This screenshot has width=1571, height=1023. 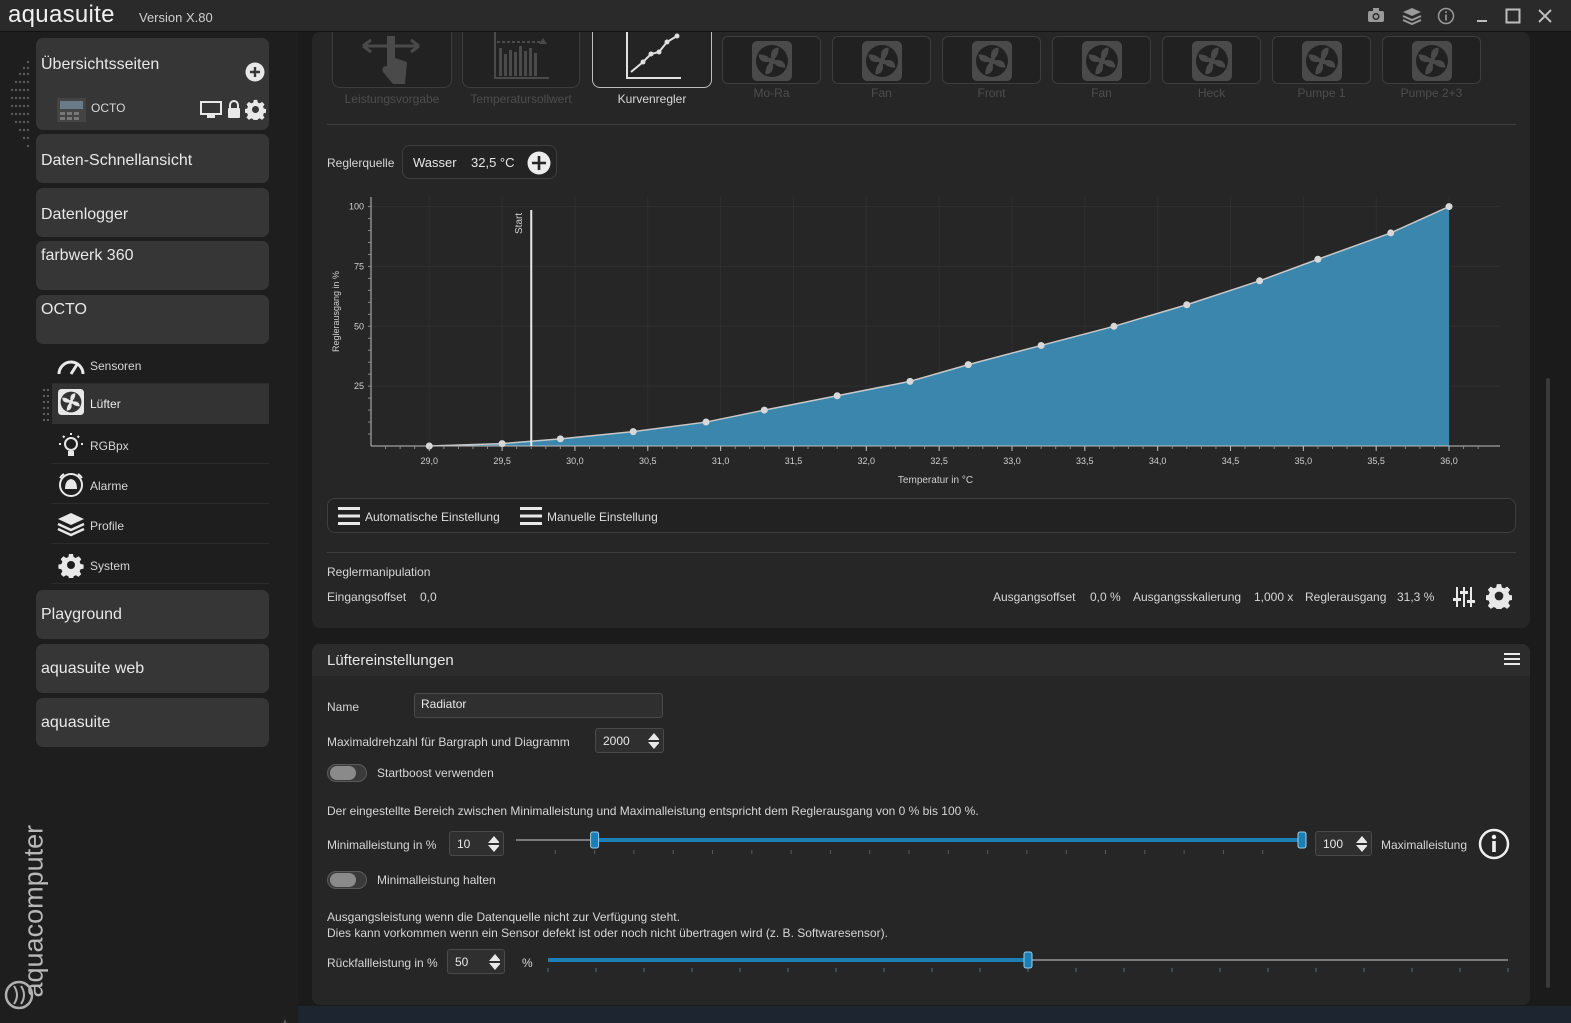 I want to click on max-rpm-stepper: 2000, so click(x=629, y=740).